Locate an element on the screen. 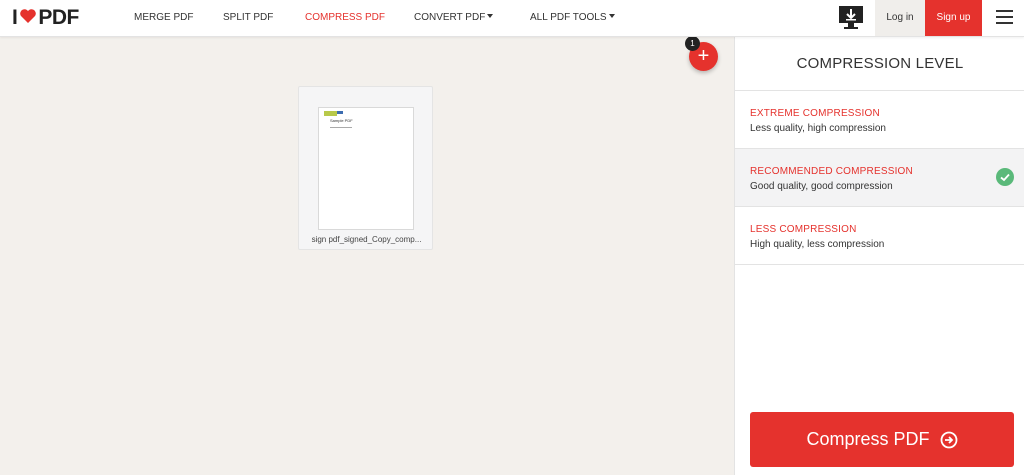 The image size is (1024, 475). plus-icon: + is located at coordinates (703, 56).